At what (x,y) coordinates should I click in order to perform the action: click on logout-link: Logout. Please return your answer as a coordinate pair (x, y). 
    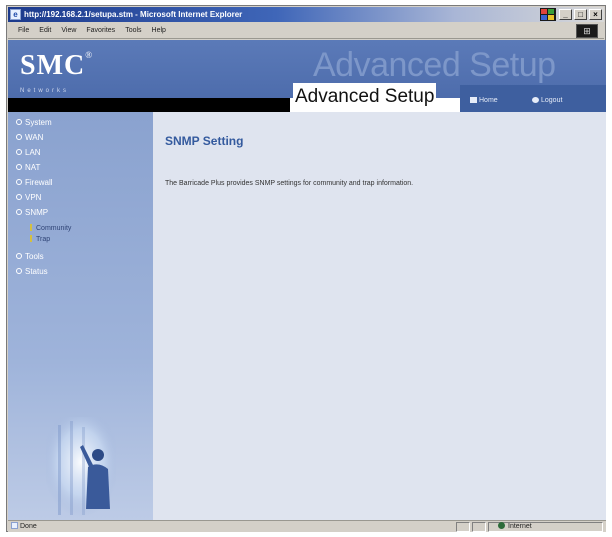
    Looking at the image, I should click on (547, 100).